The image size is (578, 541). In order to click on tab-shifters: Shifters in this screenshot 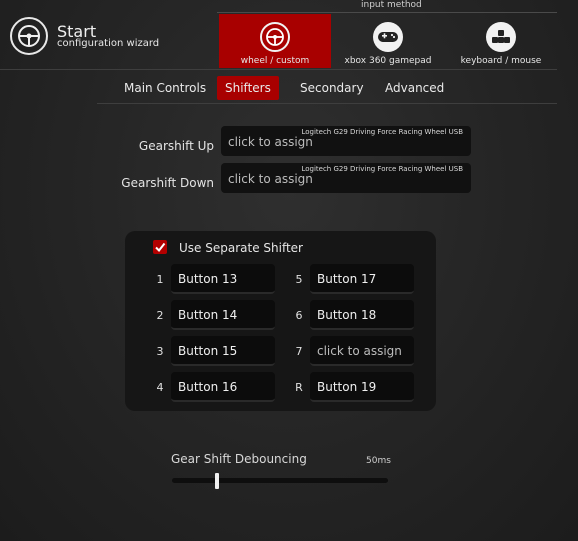, I will do `click(248, 88)`.